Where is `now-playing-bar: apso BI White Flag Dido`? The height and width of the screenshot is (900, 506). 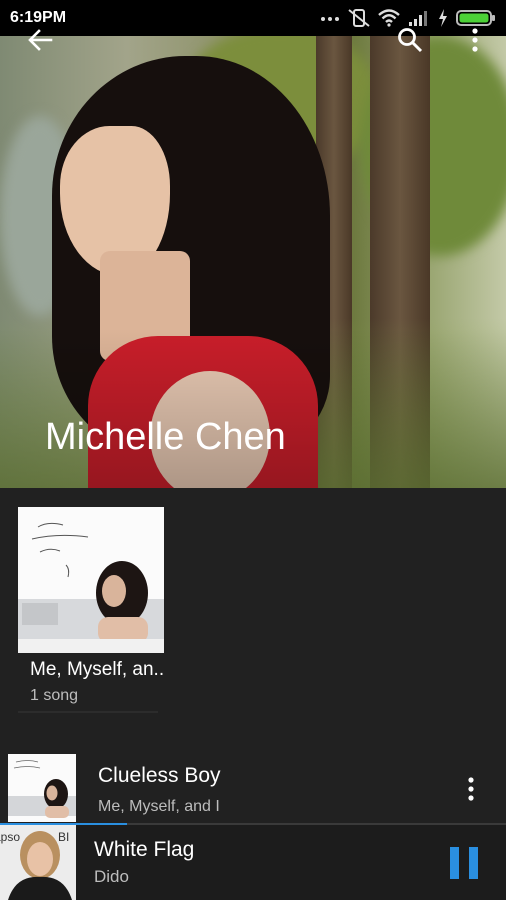
now-playing-bar: apso BI White Flag Dido is located at coordinates (253, 862).